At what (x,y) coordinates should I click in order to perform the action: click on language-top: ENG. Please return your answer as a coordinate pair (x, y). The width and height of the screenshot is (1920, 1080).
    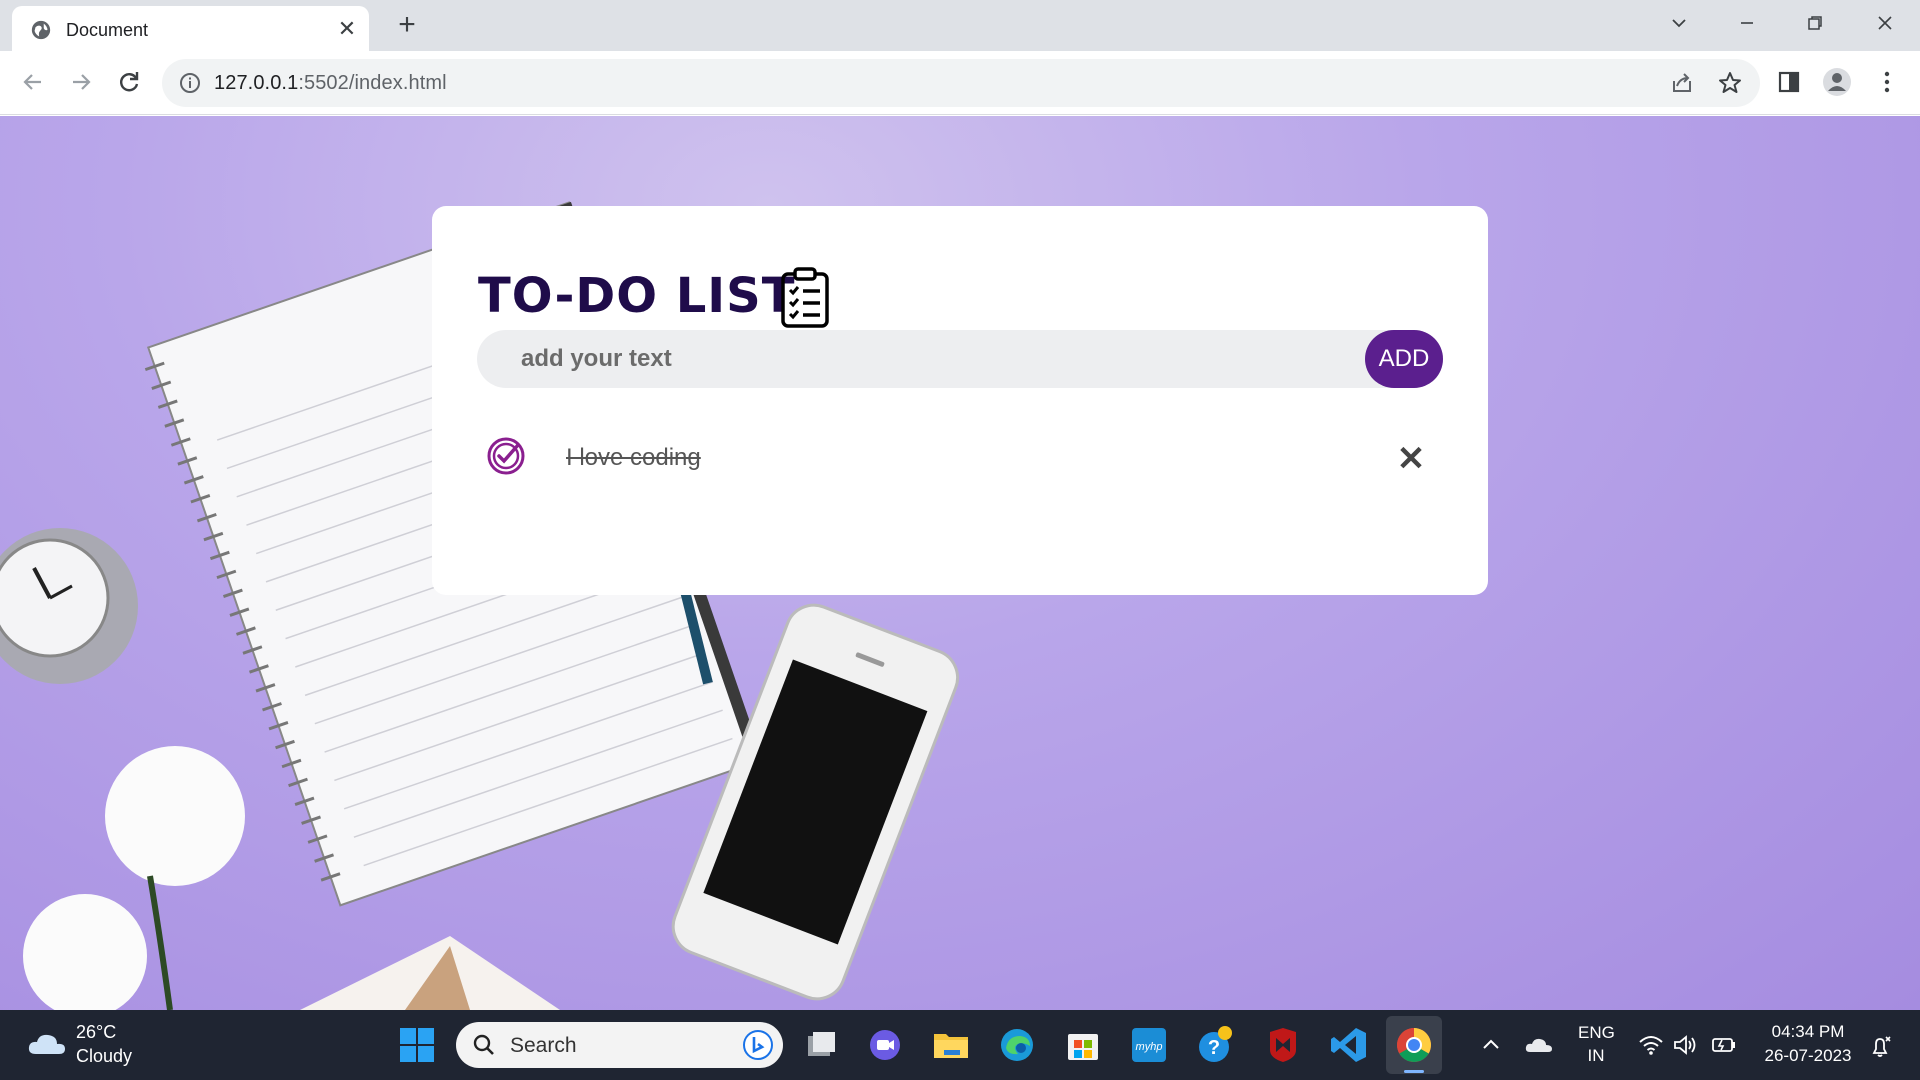
    Looking at the image, I should click on (1596, 1033).